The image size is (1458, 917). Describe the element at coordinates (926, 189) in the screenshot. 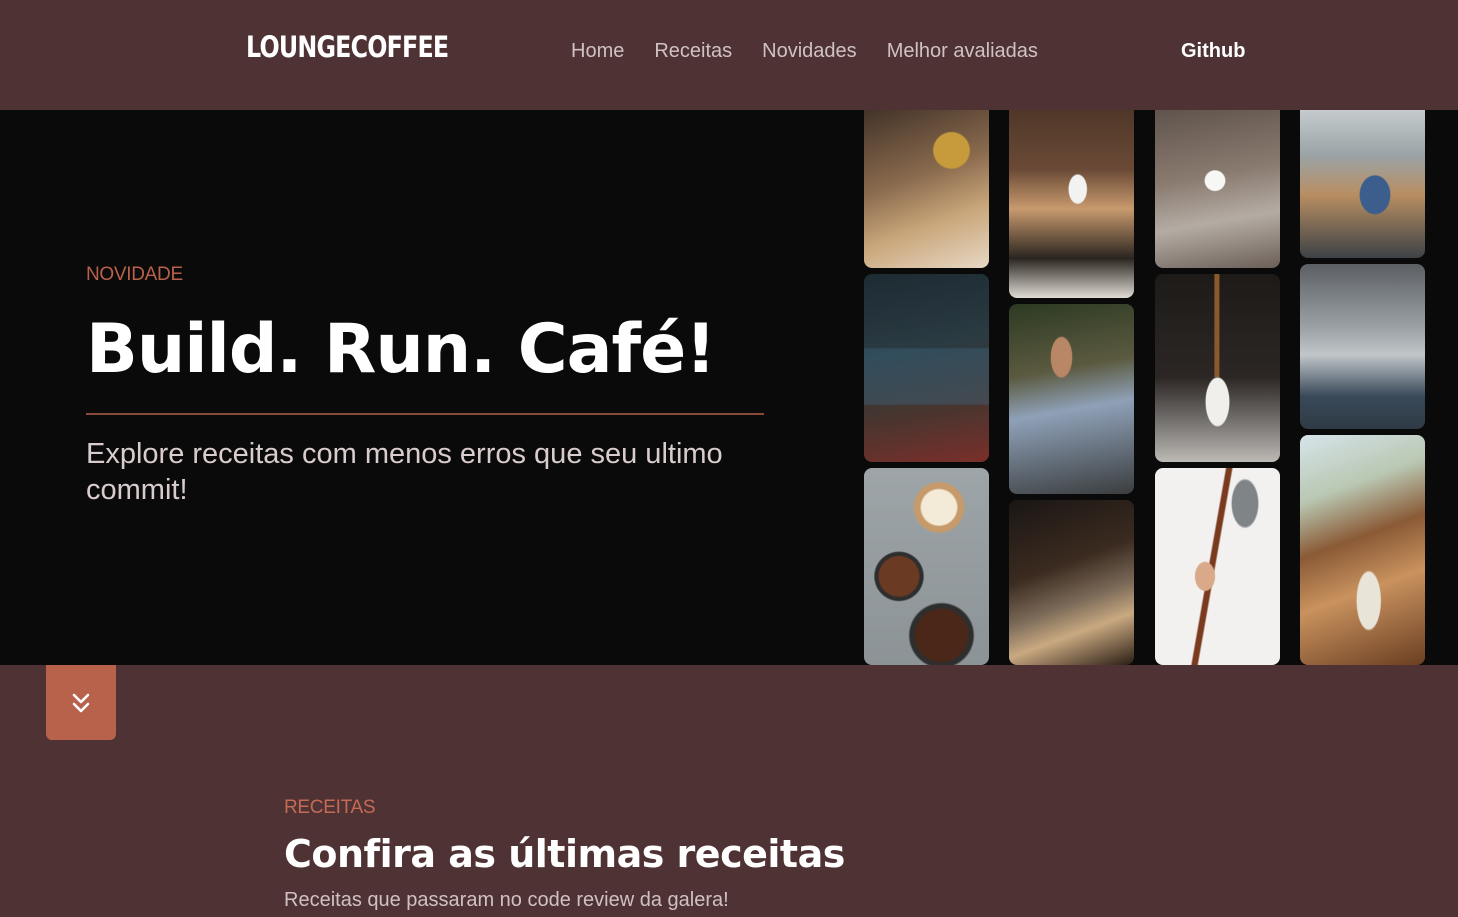

I see `barista-woman-photo` at that location.